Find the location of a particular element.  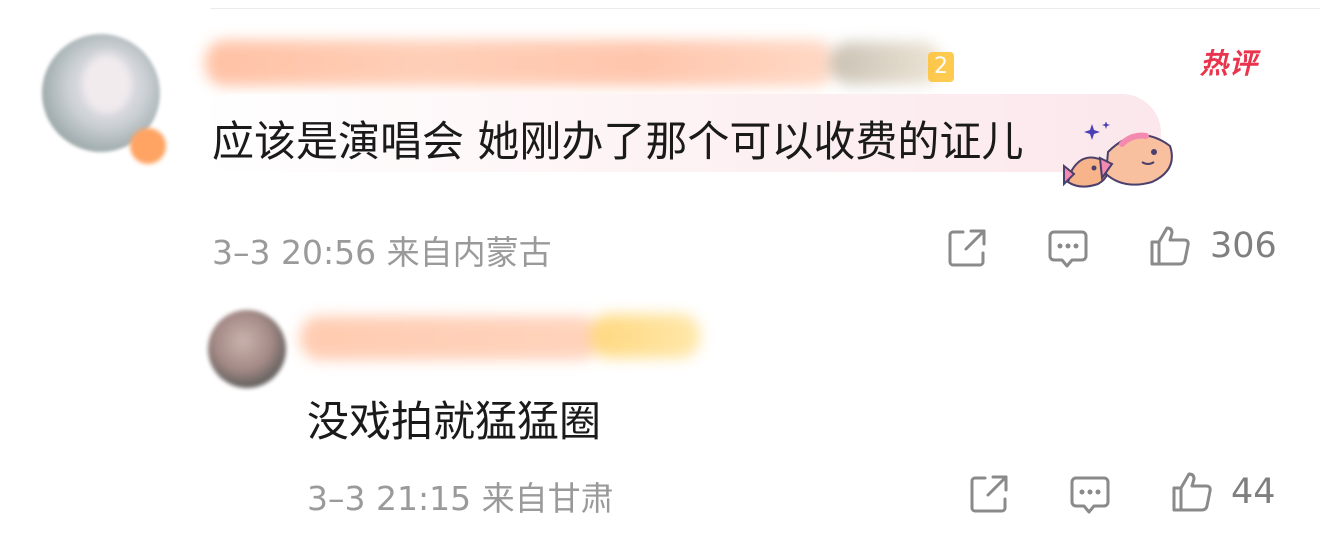

hot-comment-badge: 热评 is located at coordinates (1229, 62).